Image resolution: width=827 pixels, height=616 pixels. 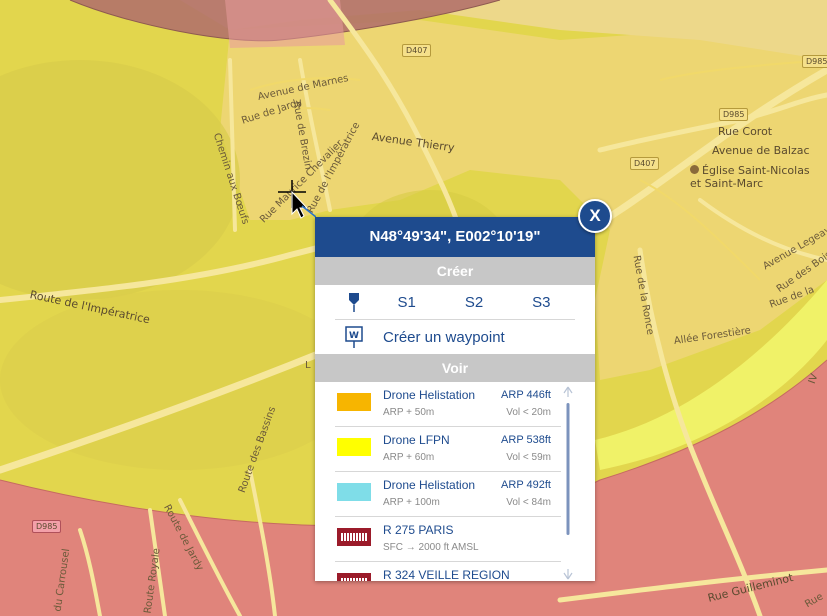 I want to click on church-name-line2: et Saint-Marc, so click(x=727, y=183).